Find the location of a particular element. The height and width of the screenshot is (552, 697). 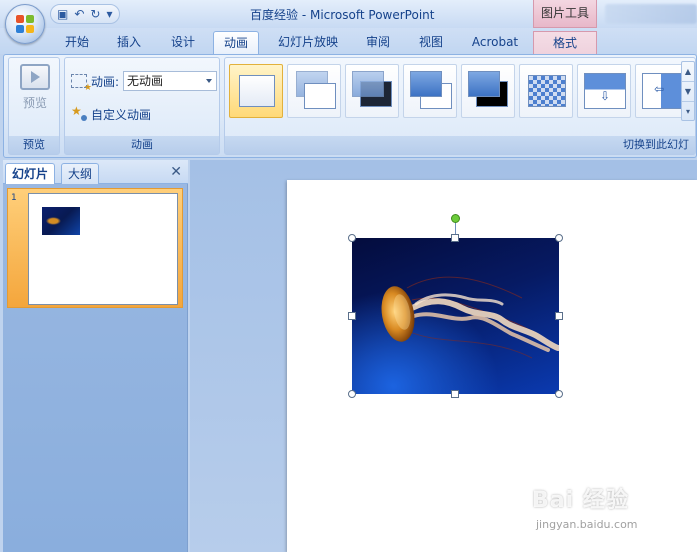

tab-slideshow: 幻灯片放映 is located at coordinates (308, 42).